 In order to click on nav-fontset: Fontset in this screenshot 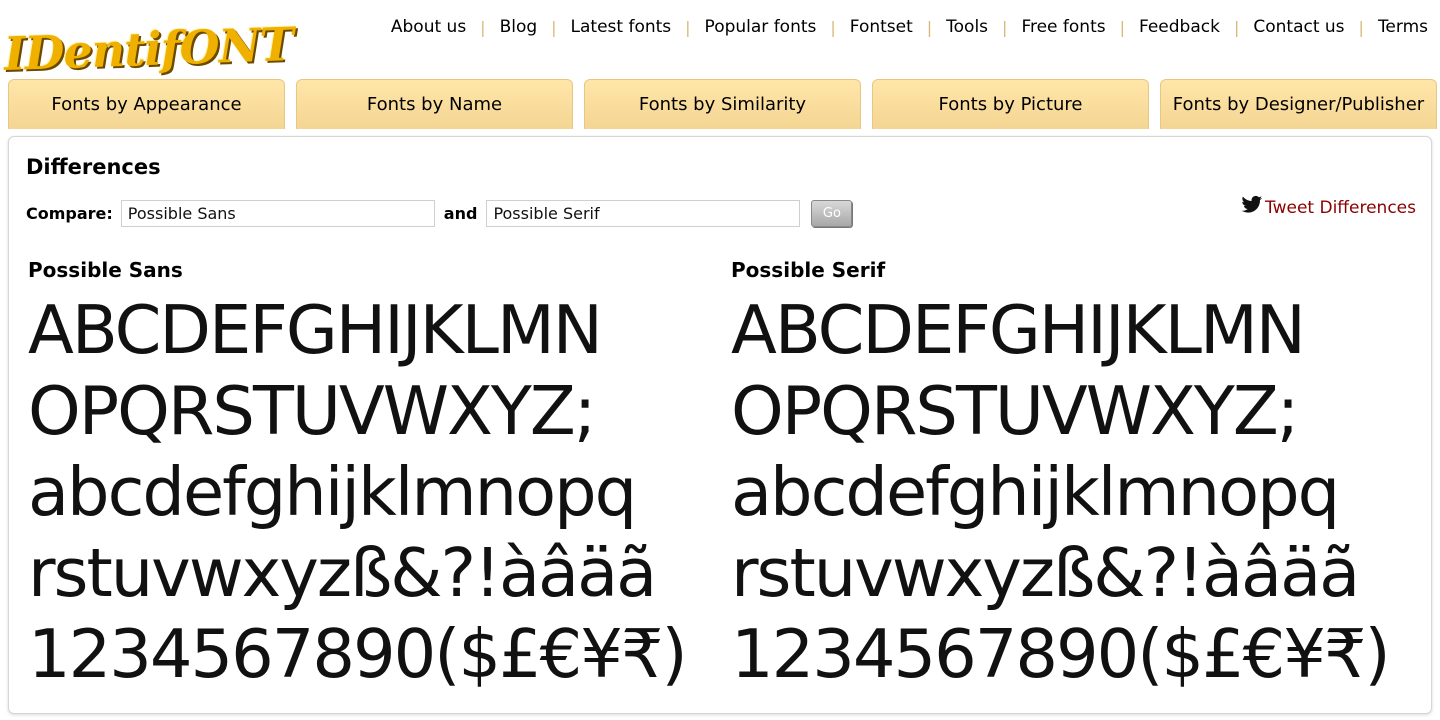, I will do `click(881, 27)`.